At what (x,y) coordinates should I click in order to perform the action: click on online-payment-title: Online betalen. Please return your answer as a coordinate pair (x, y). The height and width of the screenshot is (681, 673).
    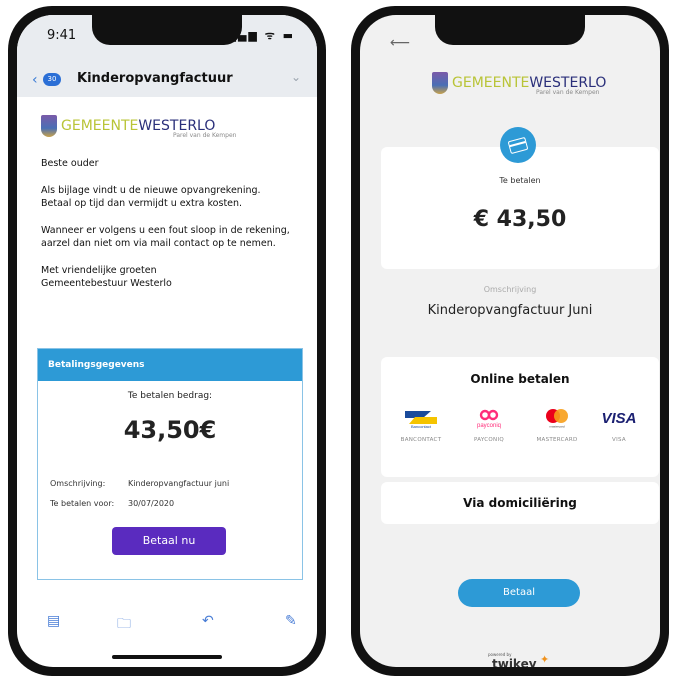
    Looking at the image, I should click on (520, 379).